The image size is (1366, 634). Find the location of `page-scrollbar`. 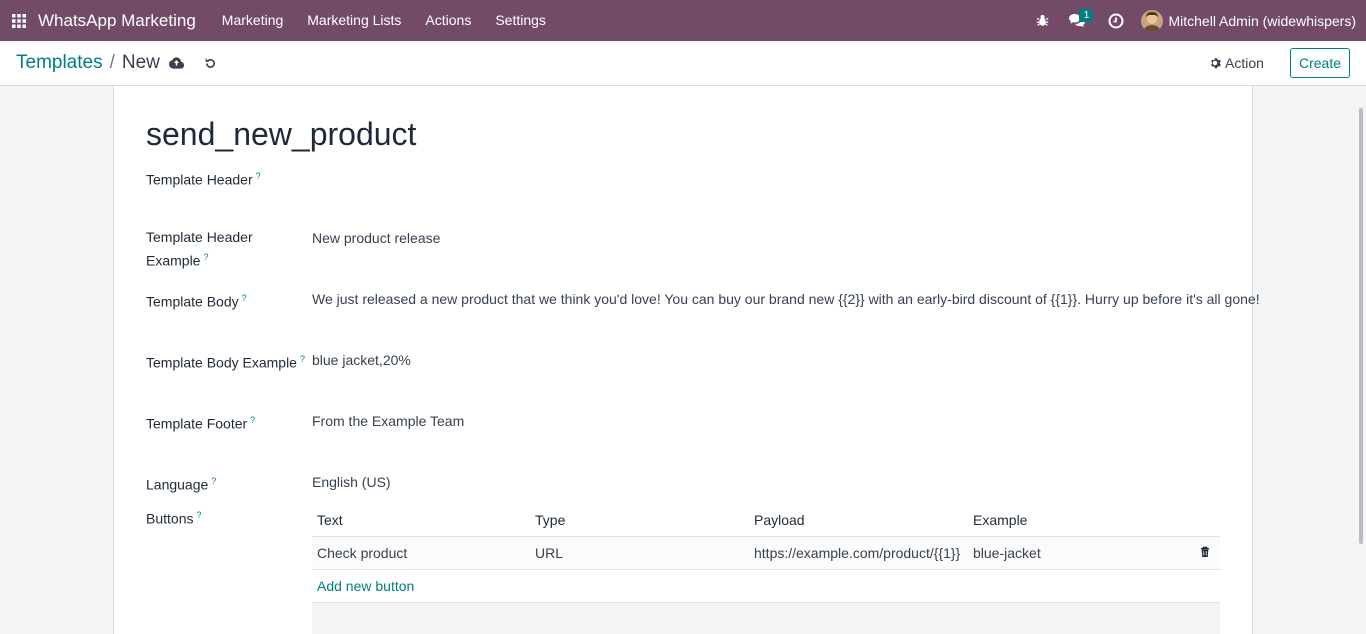

page-scrollbar is located at coordinates (1361, 326).